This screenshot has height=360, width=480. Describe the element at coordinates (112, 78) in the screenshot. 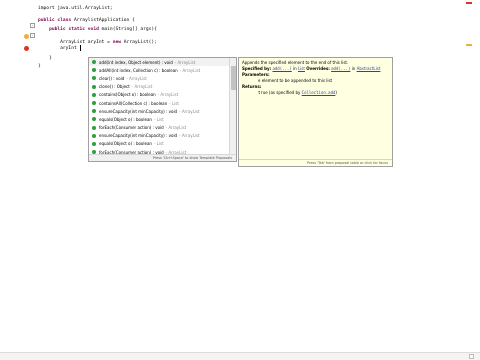

I see `proposal-signature: clear() : void` at that location.